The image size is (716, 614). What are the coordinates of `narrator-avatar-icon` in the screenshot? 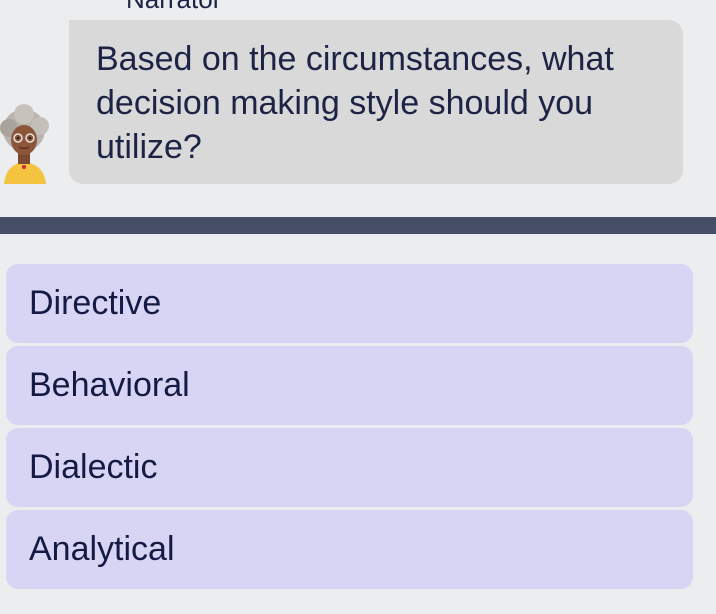 It's located at (26, 144).